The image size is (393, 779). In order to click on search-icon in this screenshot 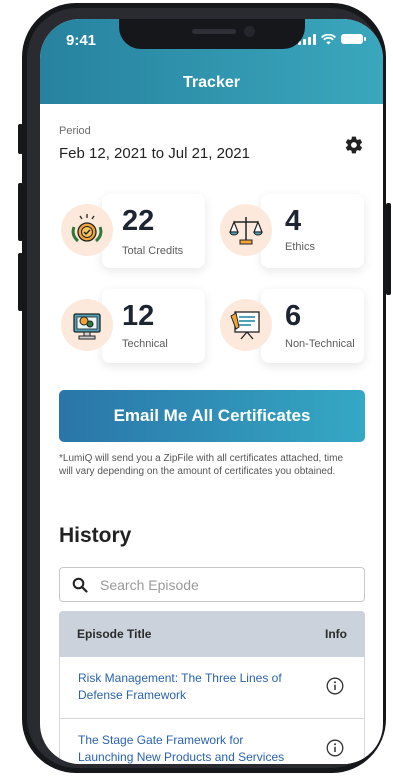, I will do `click(80, 585)`.